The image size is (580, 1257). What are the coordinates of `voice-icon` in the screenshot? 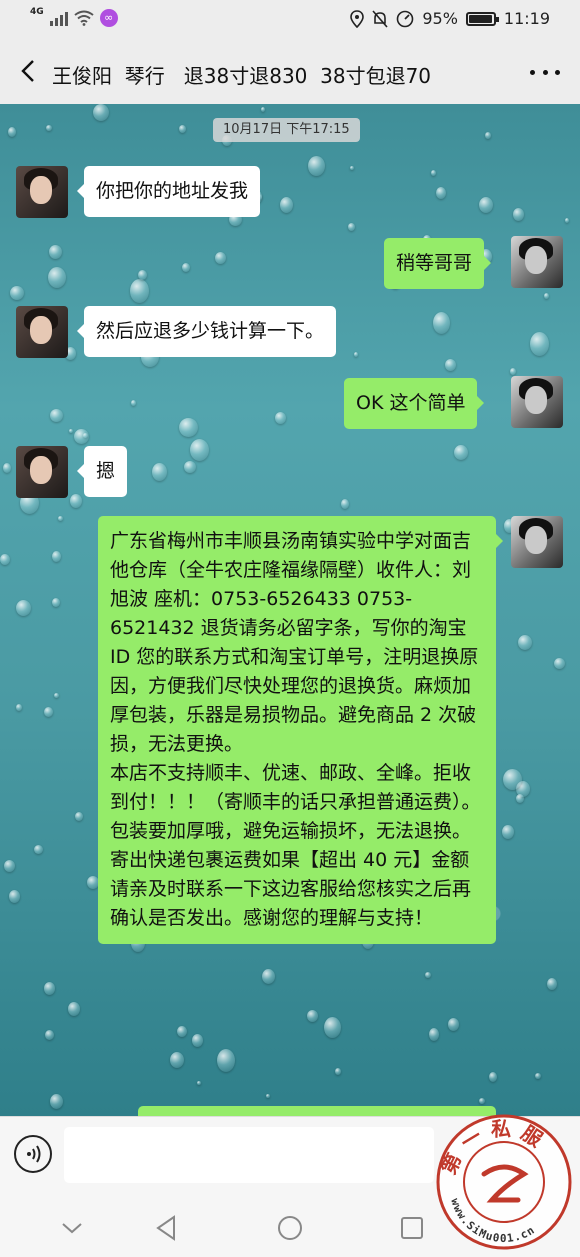 It's located at (34, 1154).